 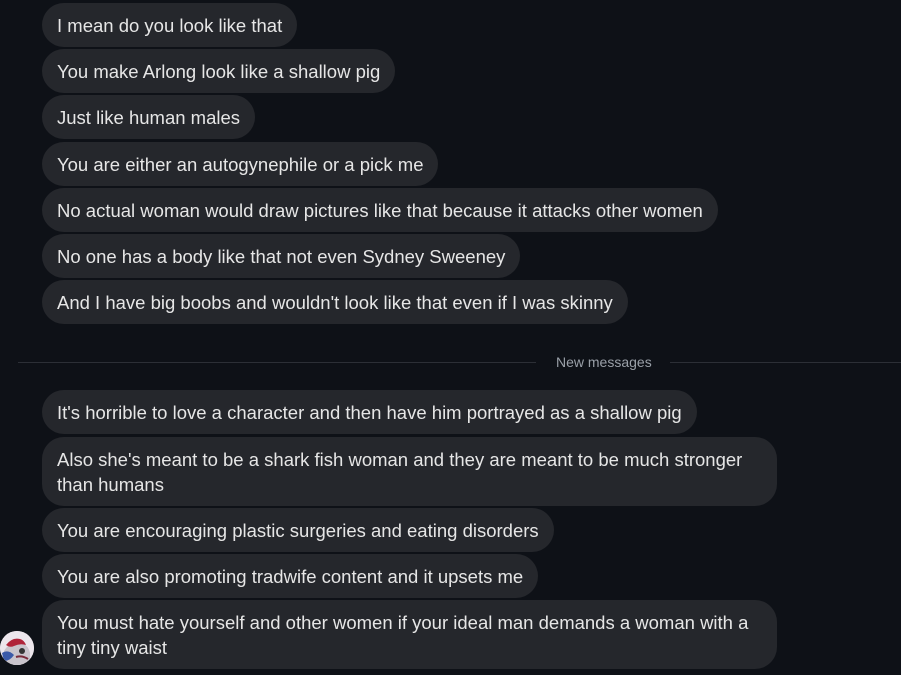 I want to click on message-bubble: I mean do you look like that, so click(x=170, y=25).